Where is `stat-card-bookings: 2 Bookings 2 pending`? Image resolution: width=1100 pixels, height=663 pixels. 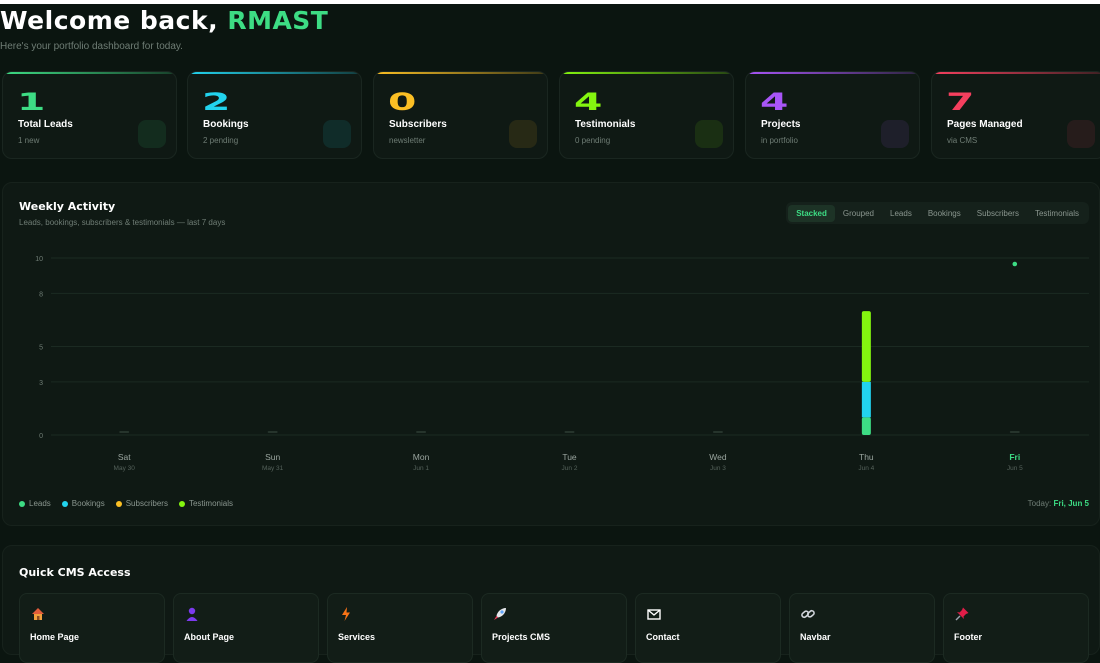 stat-card-bookings: 2 Bookings 2 pending is located at coordinates (274, 115).